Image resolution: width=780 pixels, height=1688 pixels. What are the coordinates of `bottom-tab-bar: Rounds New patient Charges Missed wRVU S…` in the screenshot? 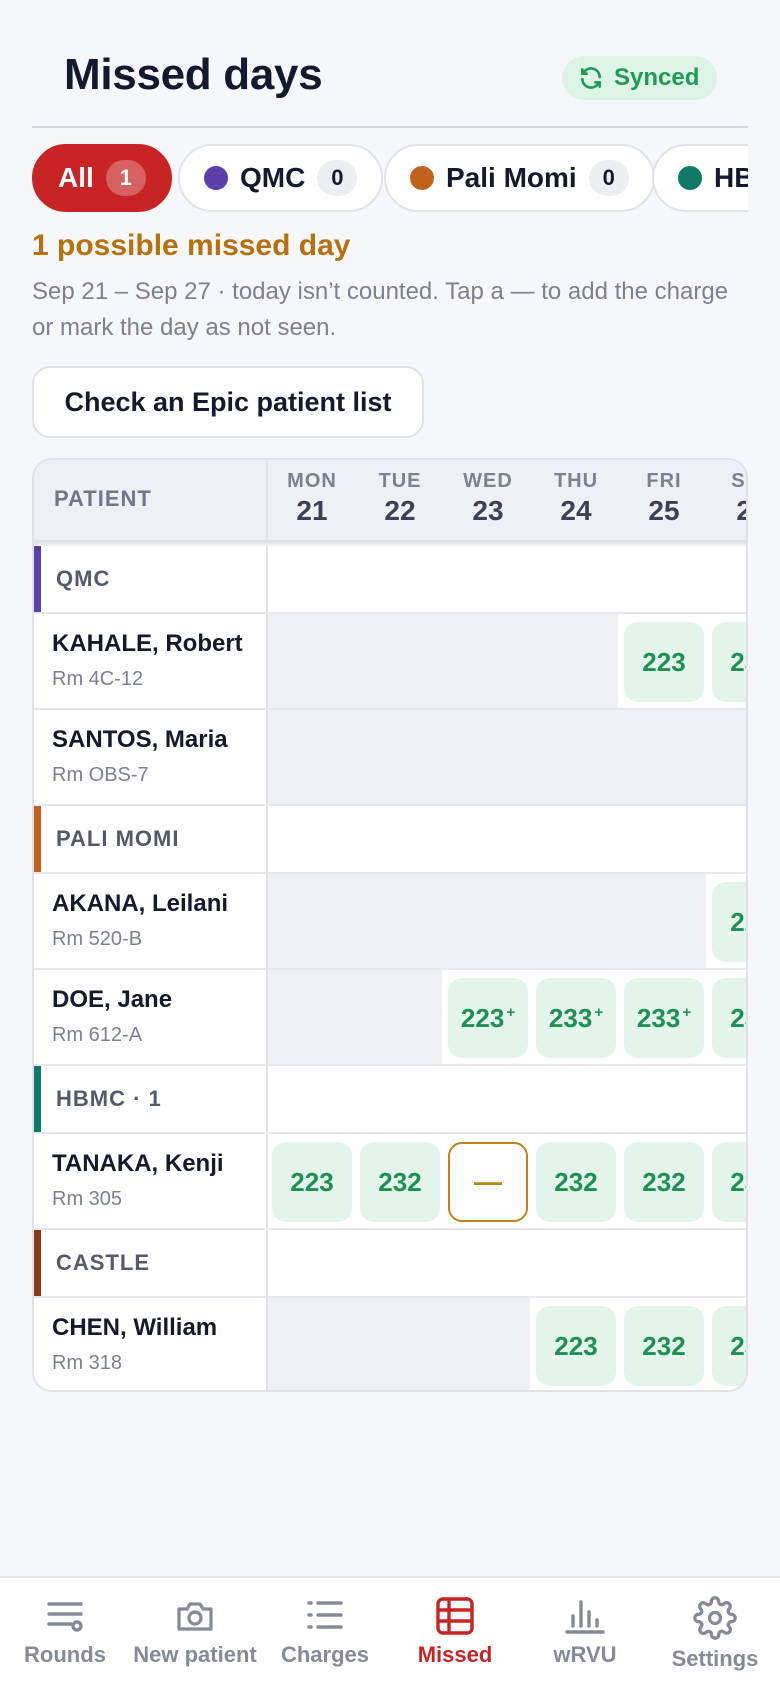 It's located at (390, 1632).